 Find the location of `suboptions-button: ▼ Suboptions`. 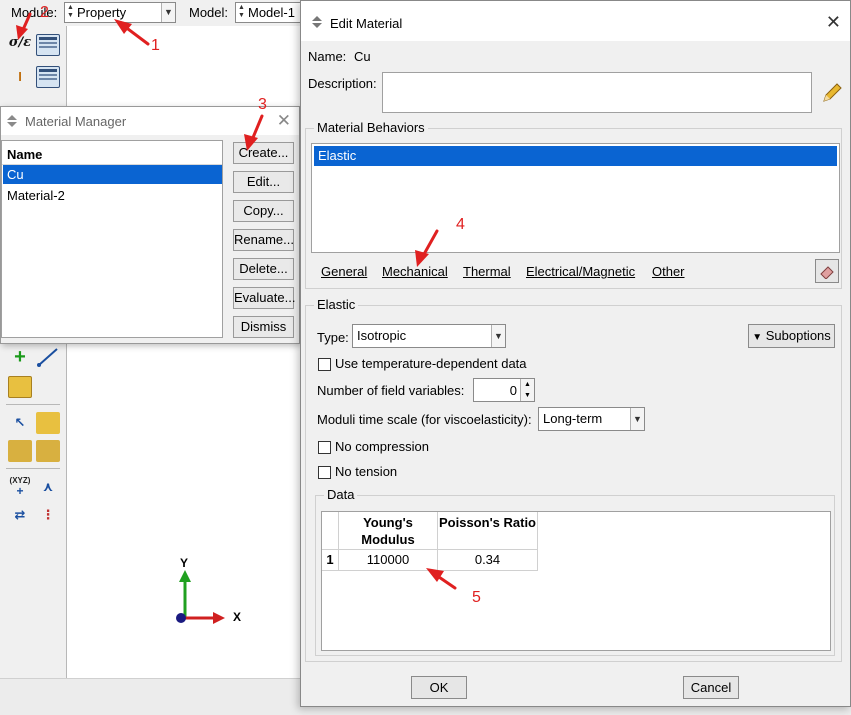

suboptions-button: ▼ Suboptions is located at coordinates (791, 336).